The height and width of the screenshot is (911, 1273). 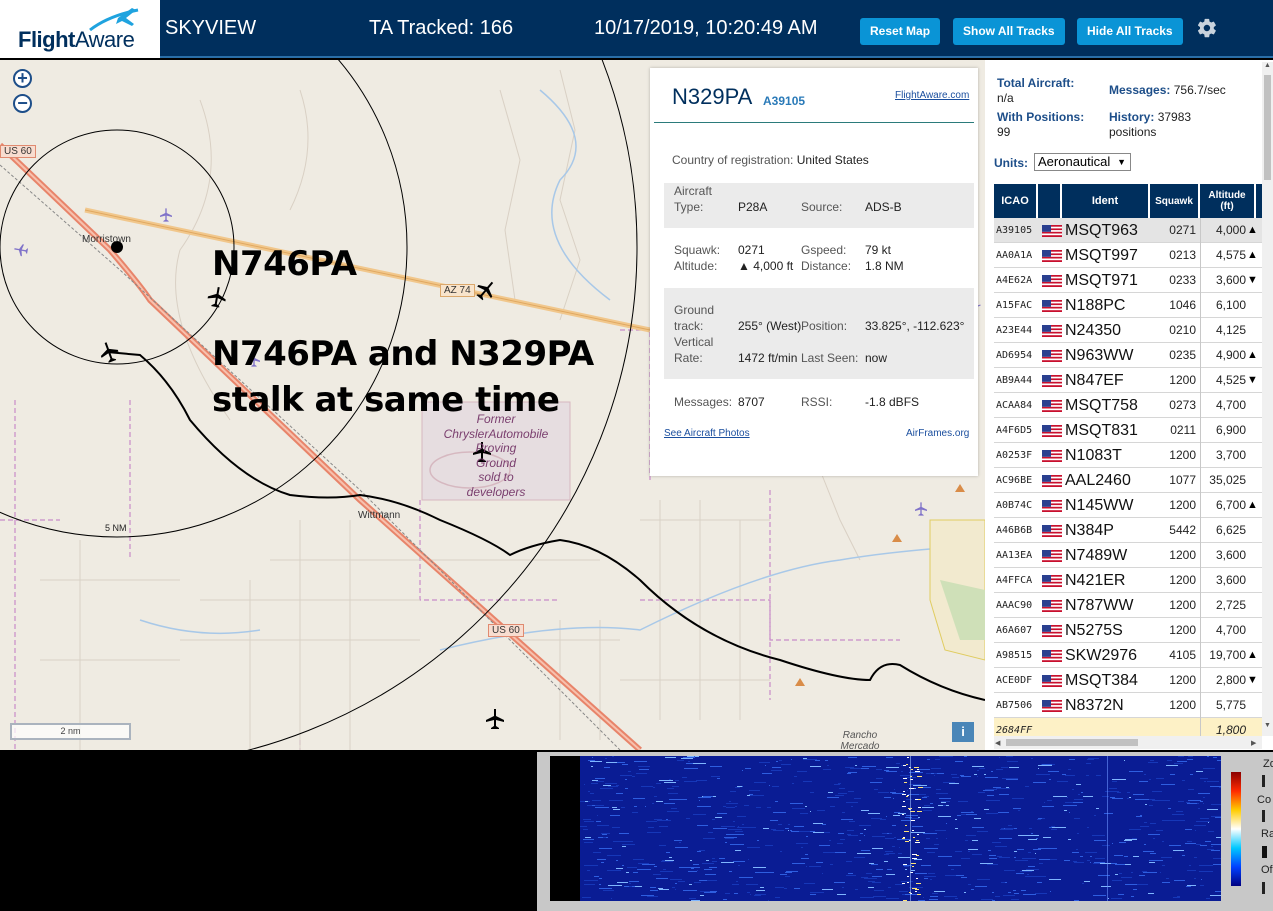 I want to click on altitude-trend-icon, so click(x=1254, y=455).